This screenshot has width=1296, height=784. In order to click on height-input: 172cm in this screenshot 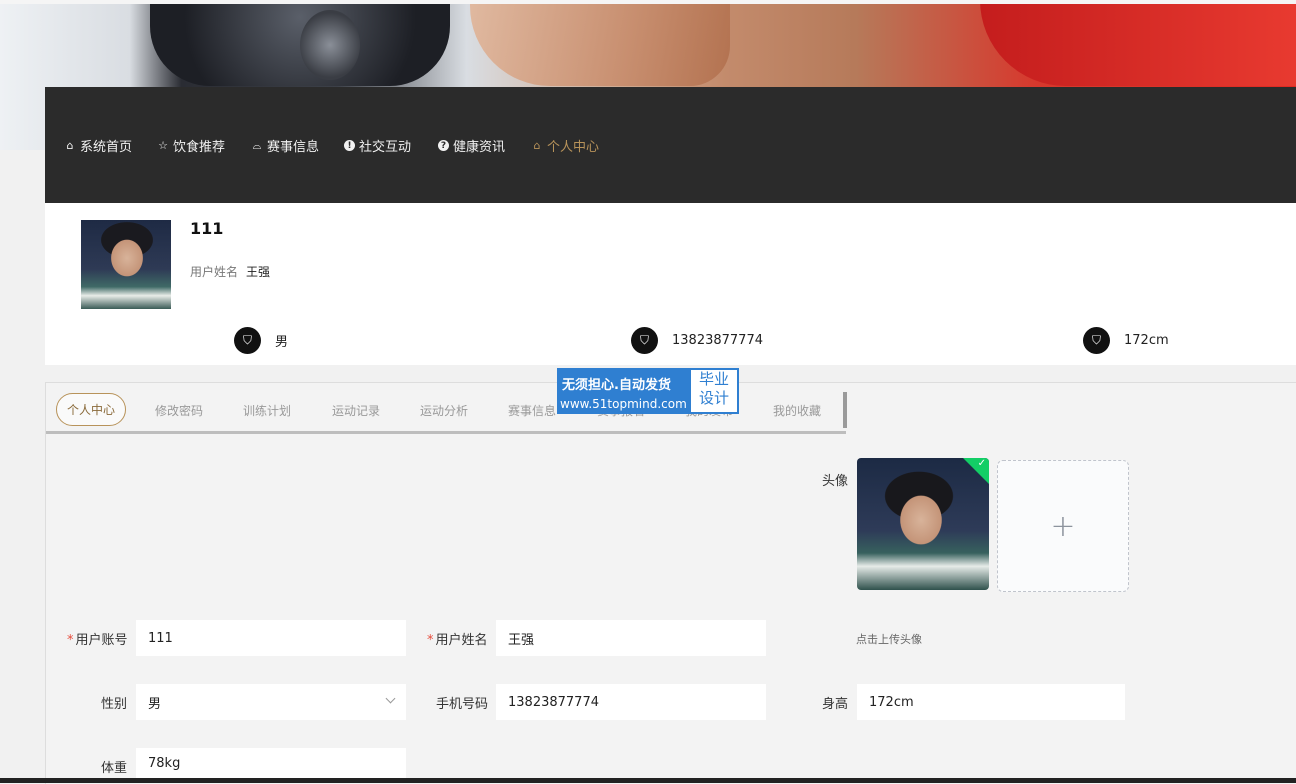, I will do `click(991, 702)`.